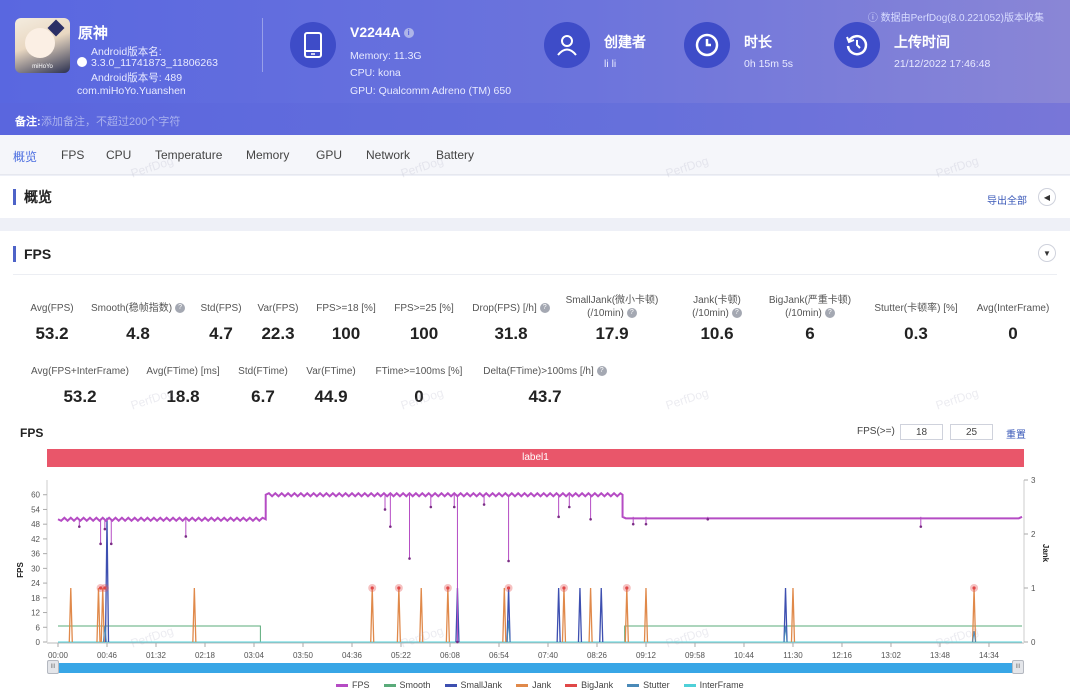  What do you see at coordinates (80, 396) in the screenshot?
I see `metric-value: 53.2` at bounding box center [80, 396].